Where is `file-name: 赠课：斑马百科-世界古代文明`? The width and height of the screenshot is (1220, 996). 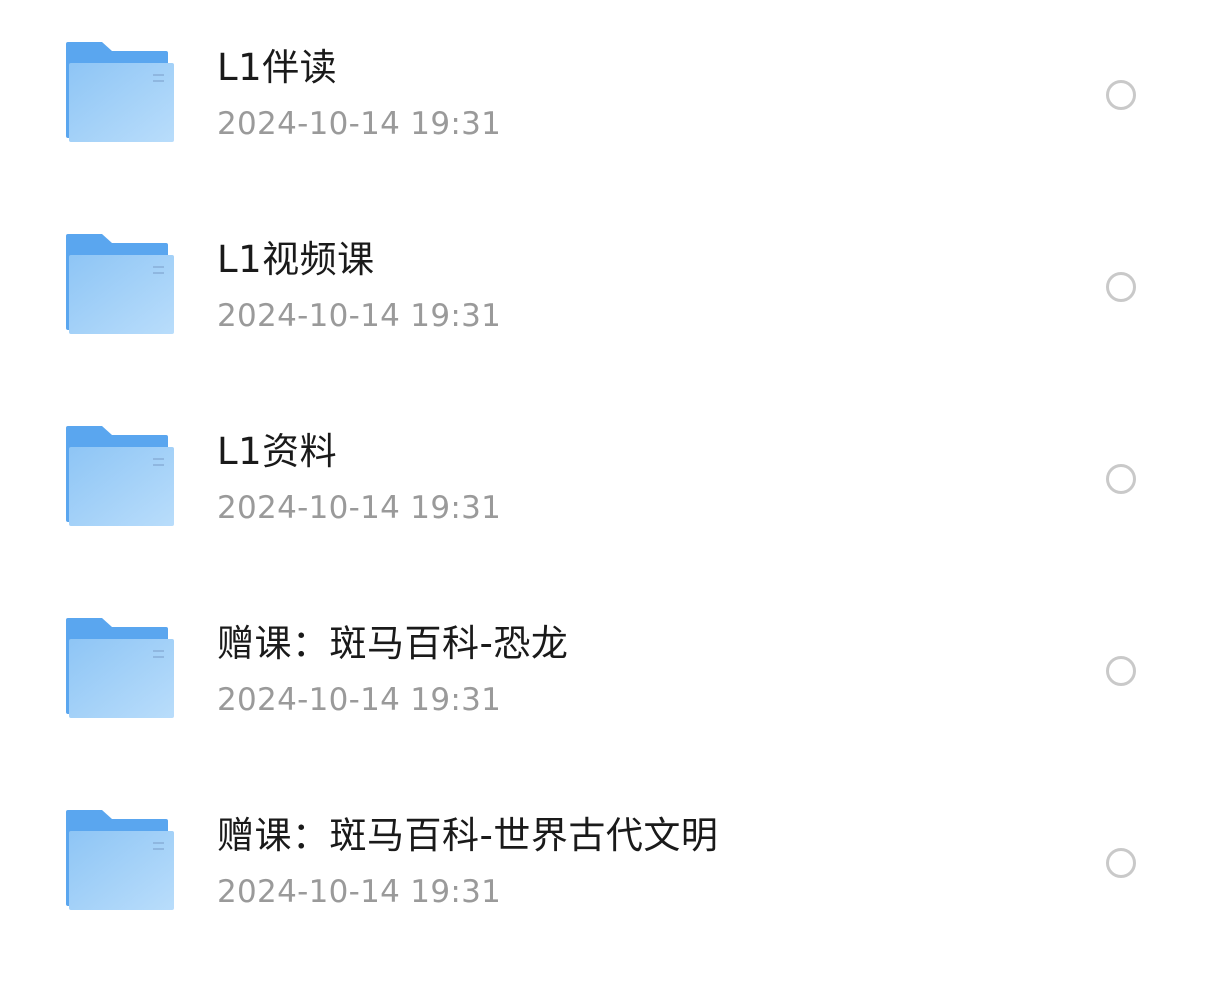
file-name: 赠课：斑马百科-世界古代文明 is located at coordinates (468, 835).